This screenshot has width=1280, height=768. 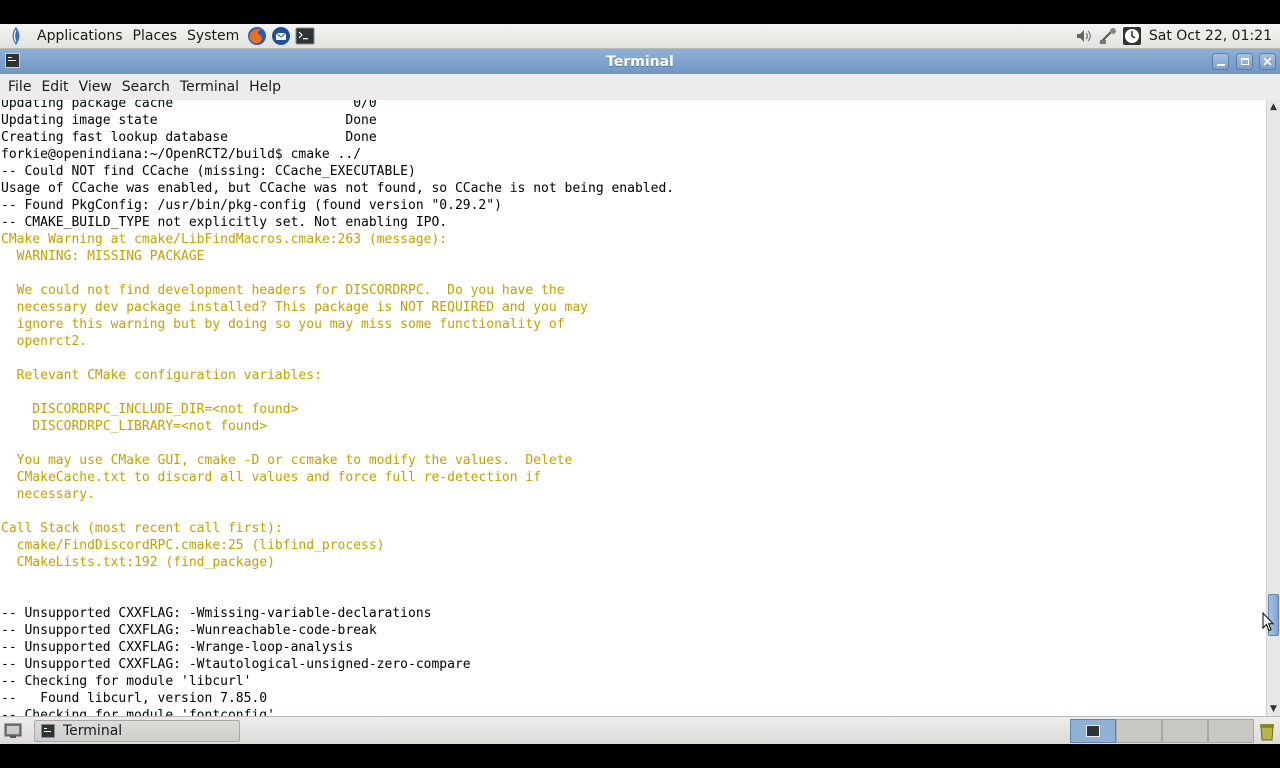 I want to click on menu-file: File, so click(x=19, y=87).